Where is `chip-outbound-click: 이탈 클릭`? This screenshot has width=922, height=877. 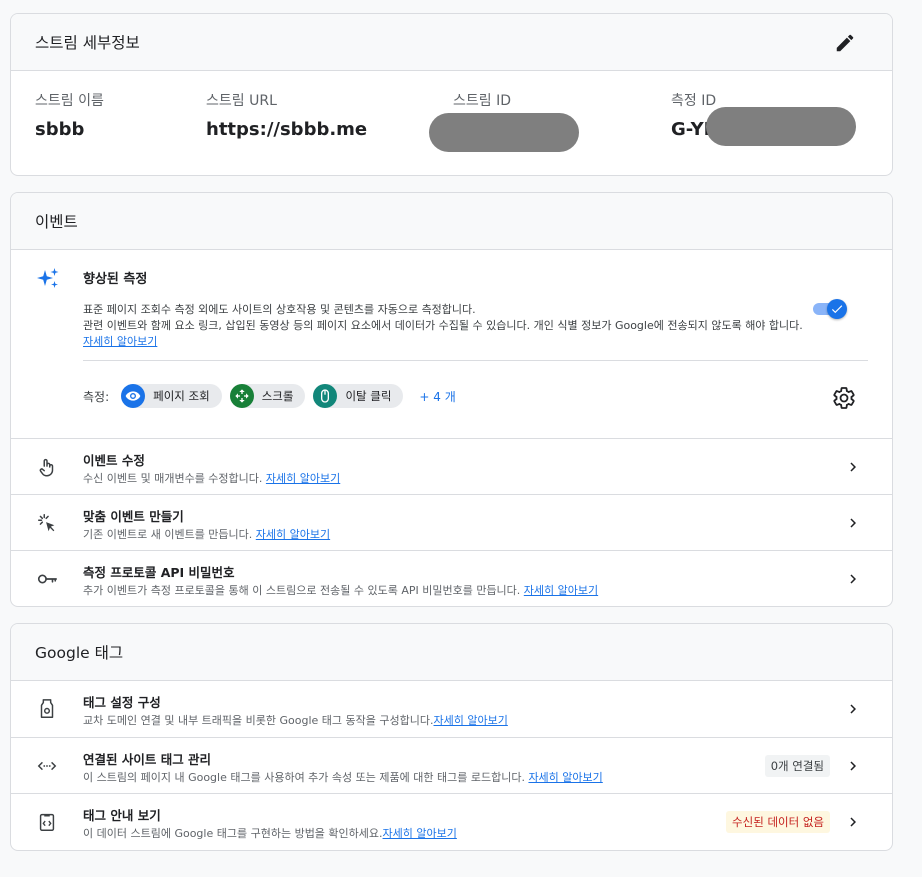
chip-outbound-click: 이탈 클릭 is located at coordinates (358, 396).